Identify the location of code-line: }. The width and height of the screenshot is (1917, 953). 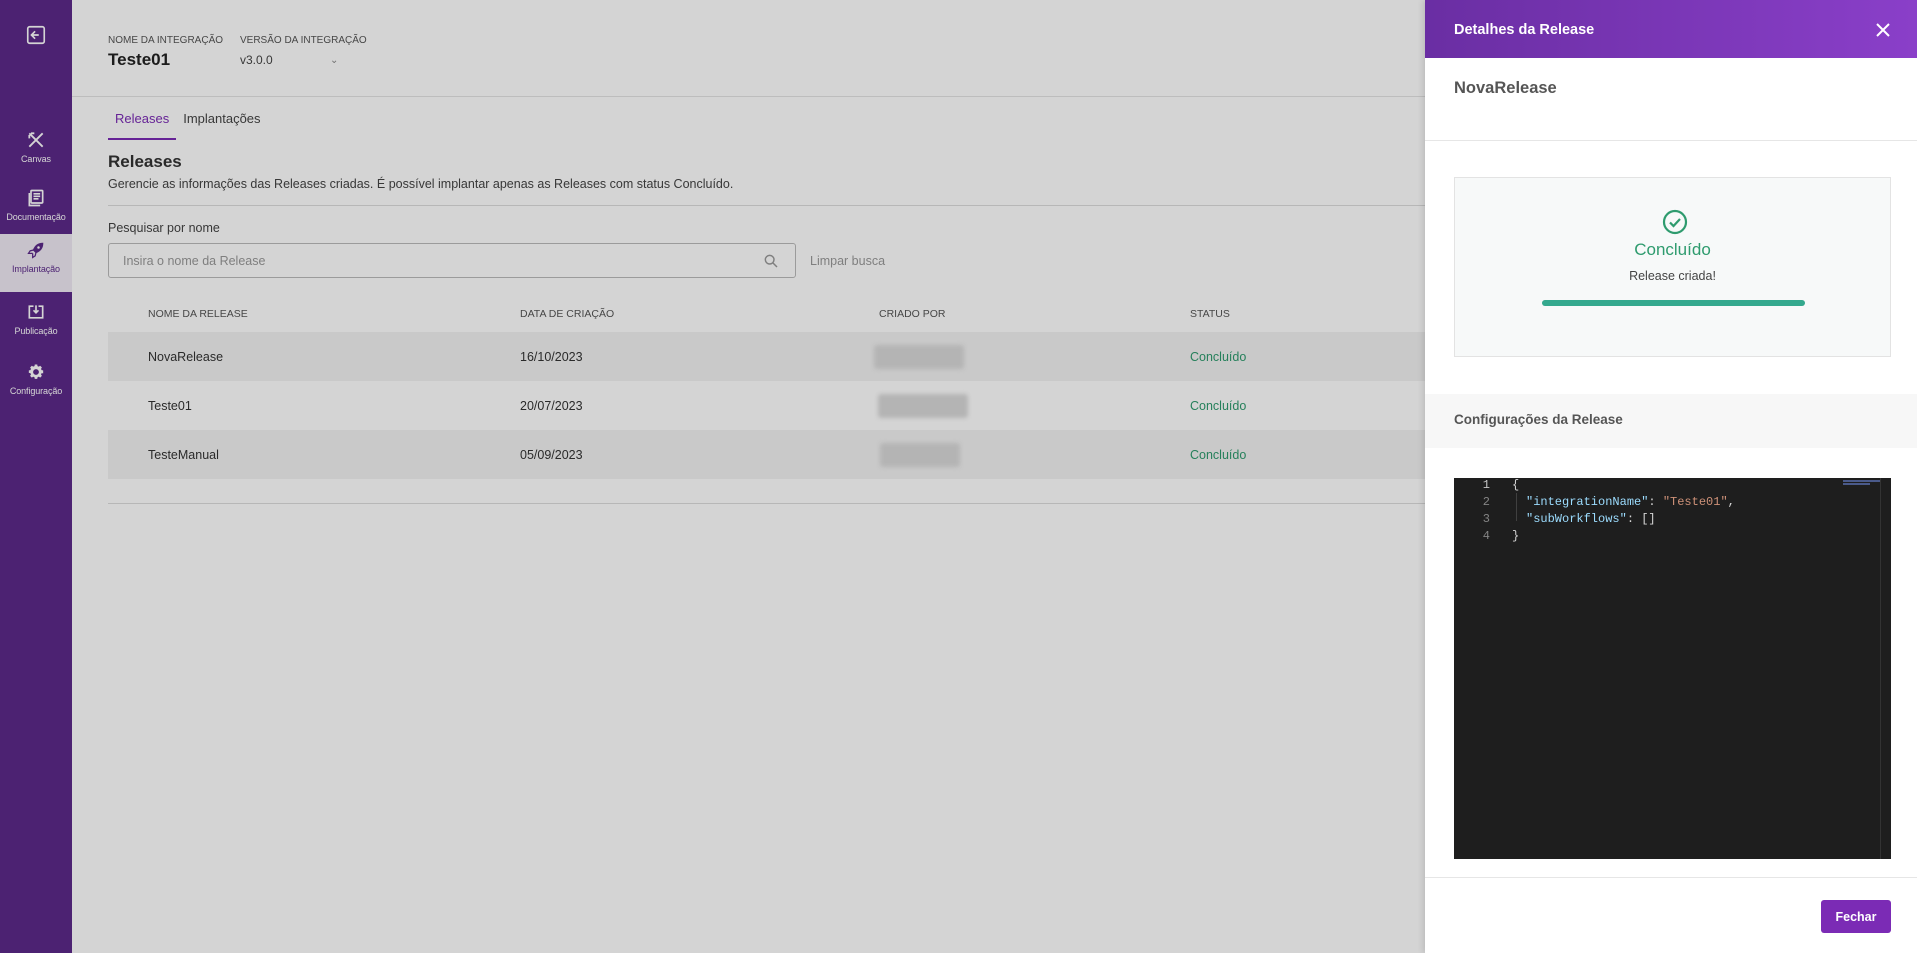
(1515, 536).